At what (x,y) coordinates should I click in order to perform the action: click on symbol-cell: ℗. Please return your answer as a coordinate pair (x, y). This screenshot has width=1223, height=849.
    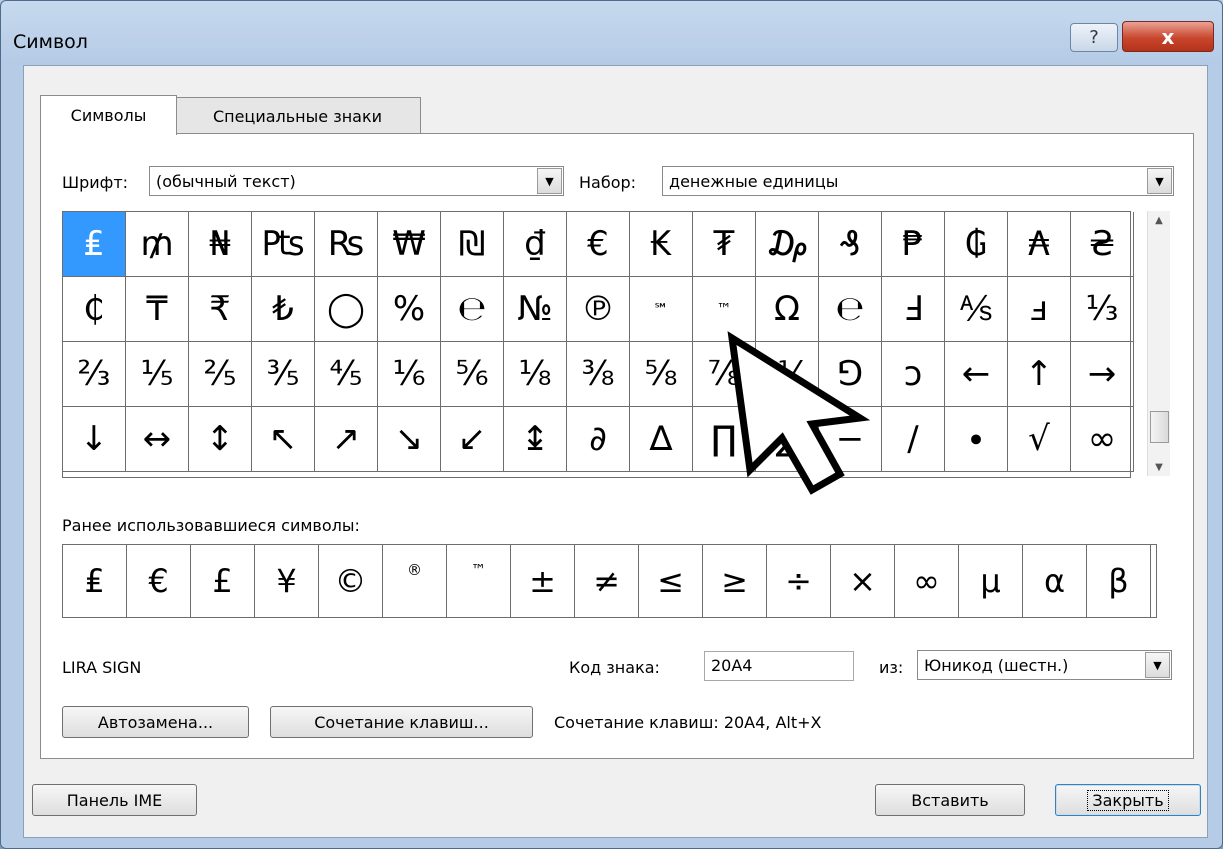
    Looking at the image, I should click on (598, 309).